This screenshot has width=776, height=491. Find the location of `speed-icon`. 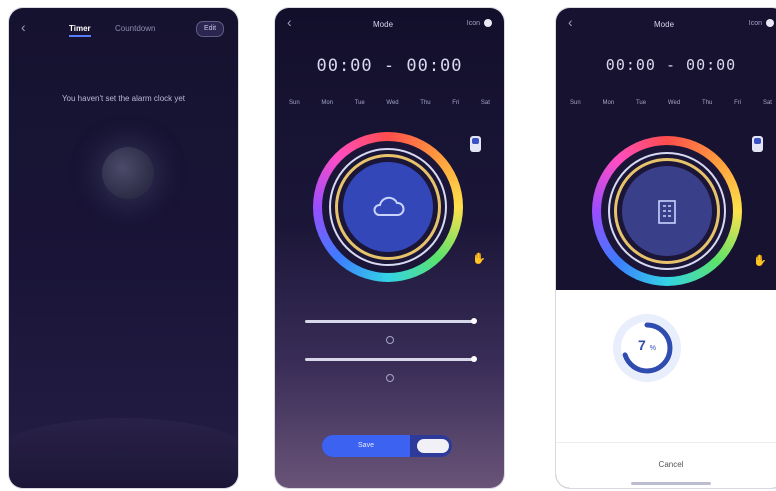

speed-icon is located at coordinates (390, 378).